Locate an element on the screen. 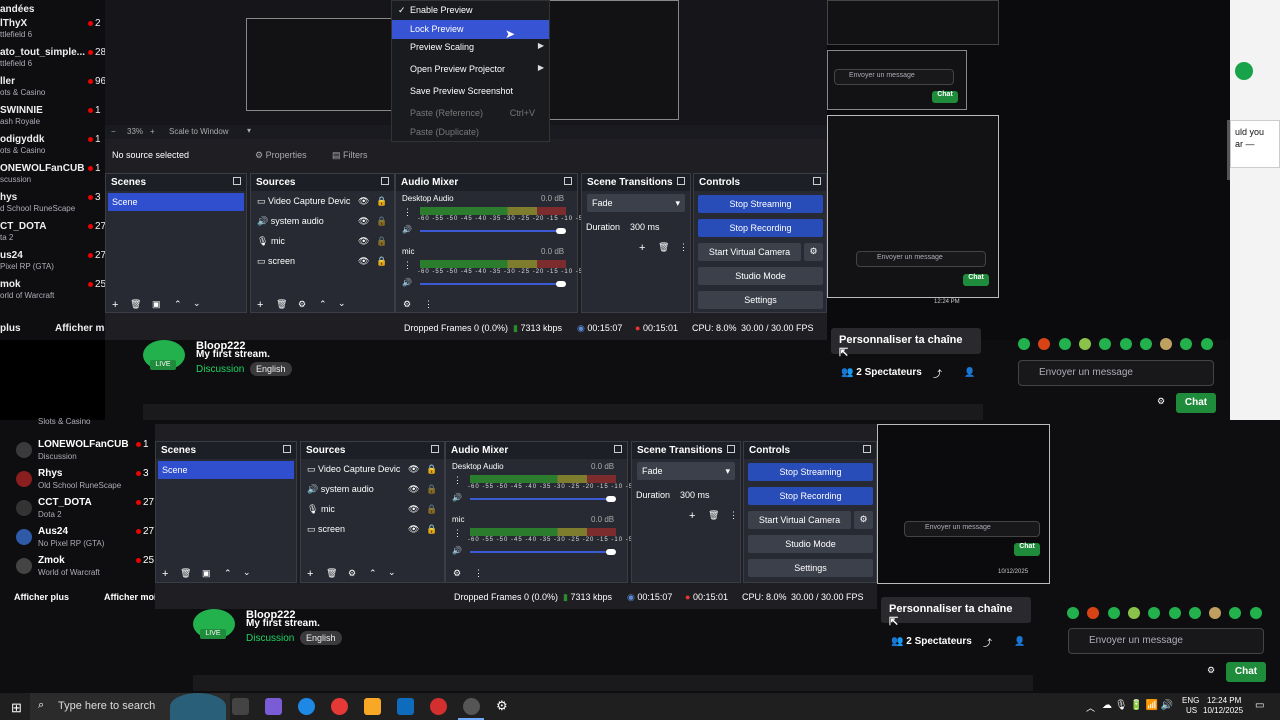  category-link-2: Discussion is located at coordinates (270, 638).